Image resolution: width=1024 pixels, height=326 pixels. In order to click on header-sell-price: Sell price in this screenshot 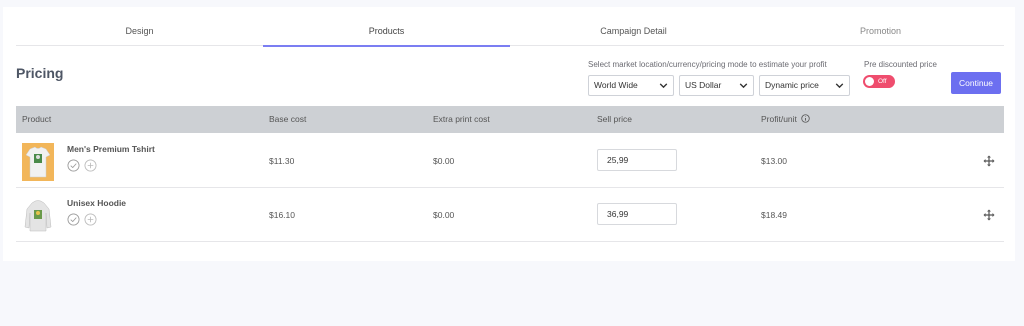, I will do `click(614, 119)`.